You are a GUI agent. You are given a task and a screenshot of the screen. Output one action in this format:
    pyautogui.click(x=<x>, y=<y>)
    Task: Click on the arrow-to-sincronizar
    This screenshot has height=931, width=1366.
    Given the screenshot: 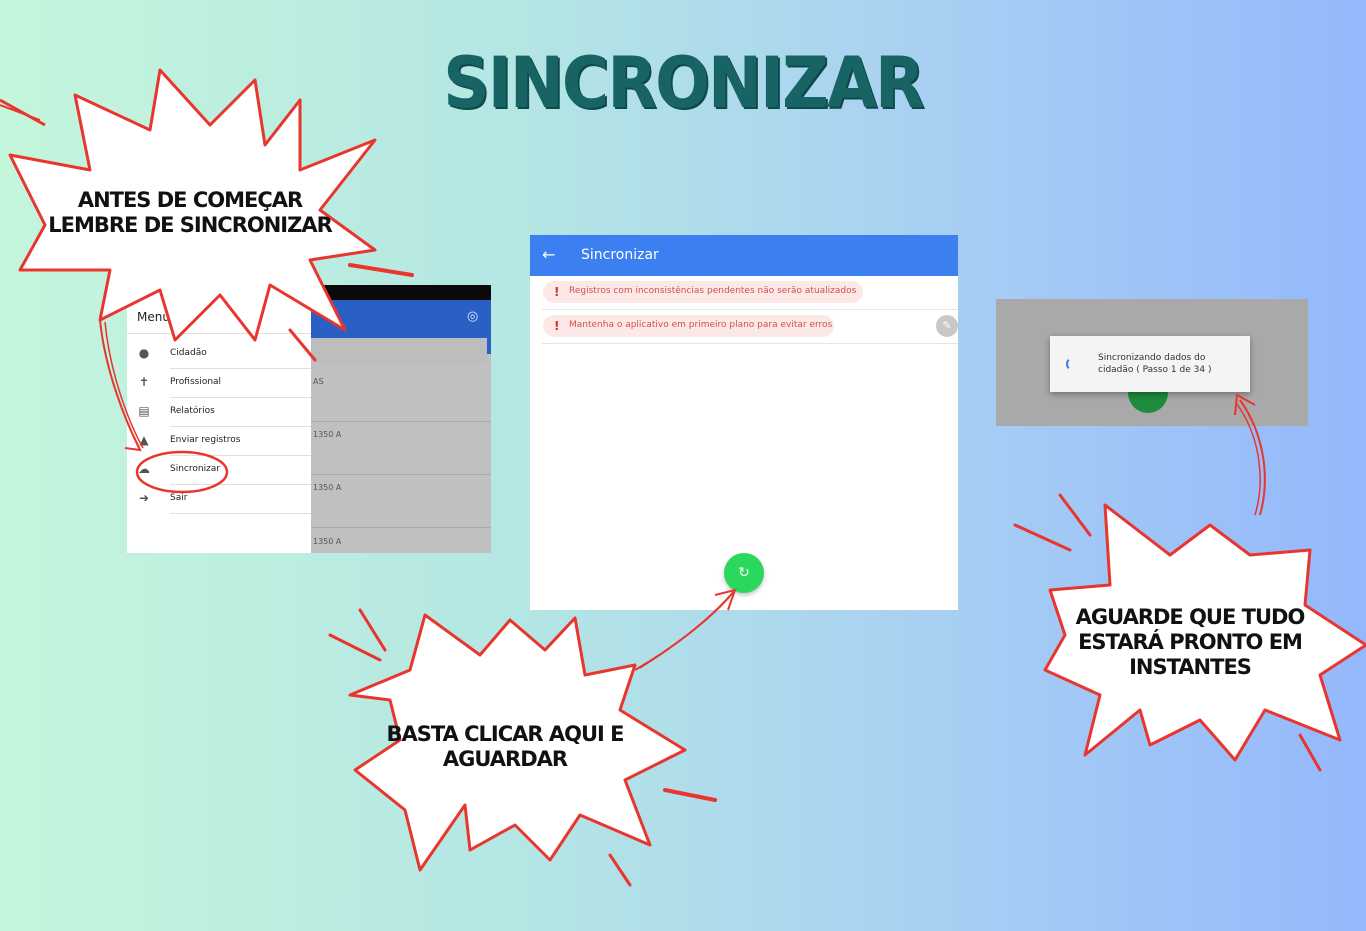 What is the action you would take?
    pyautogui.click(x=164, y=406)
    